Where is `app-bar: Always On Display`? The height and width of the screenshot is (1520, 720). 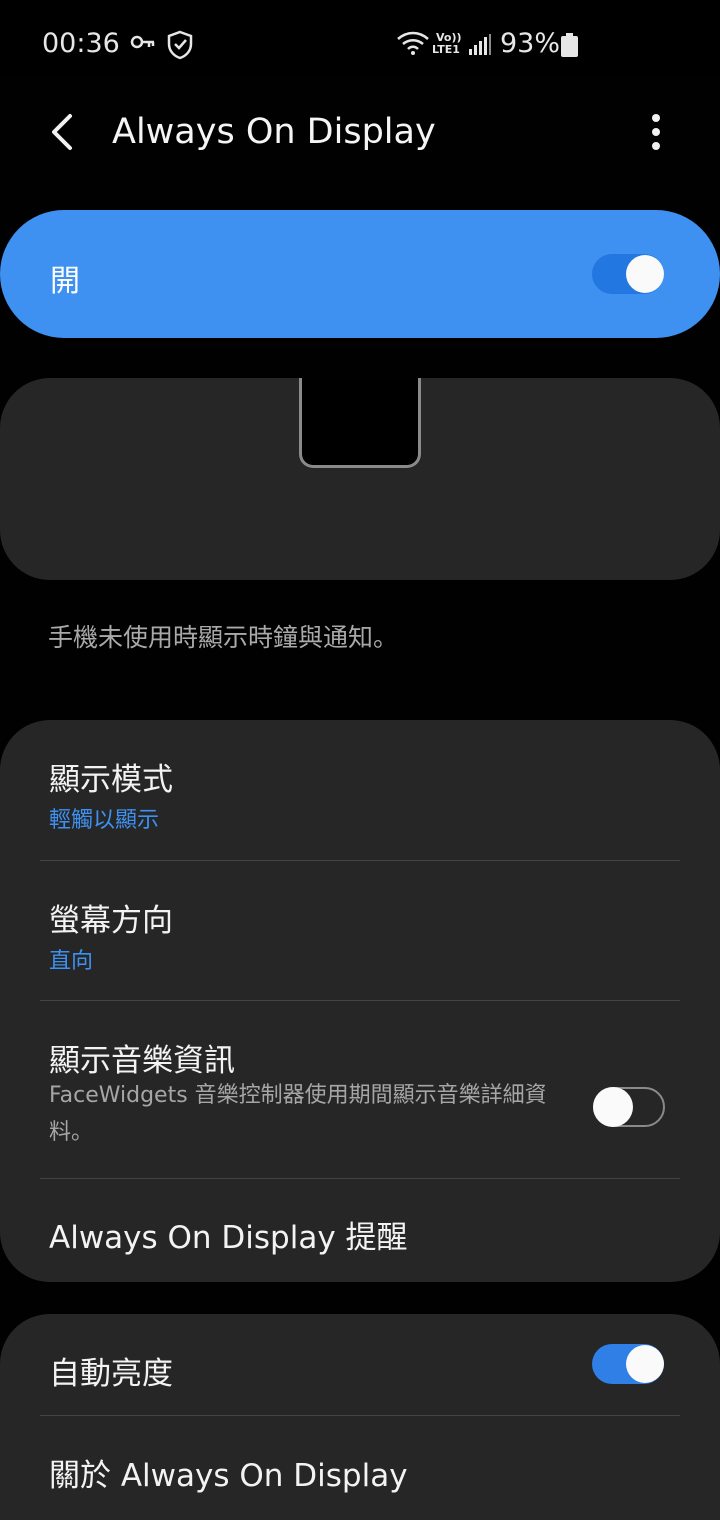 app-bar: Always On Display is located at coordinates (360, 134).